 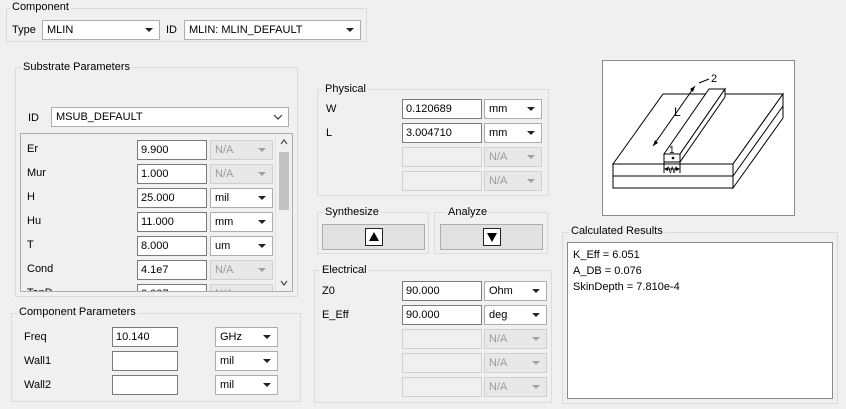 What do you see at coordinates (172, 174) in the screenshot?
I see `substrate-param-value: 1.000` at bounding box center [172, 174].